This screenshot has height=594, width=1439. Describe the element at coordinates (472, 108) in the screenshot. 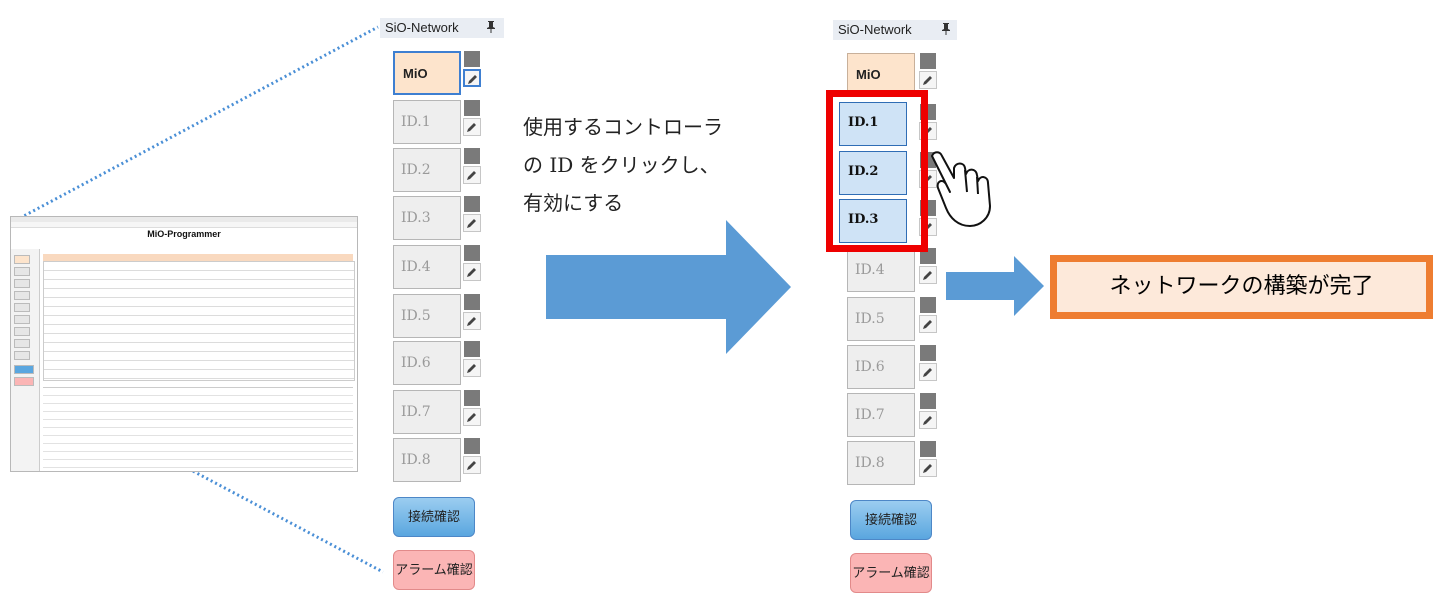

I see `id-1-status-indicator` at that location.